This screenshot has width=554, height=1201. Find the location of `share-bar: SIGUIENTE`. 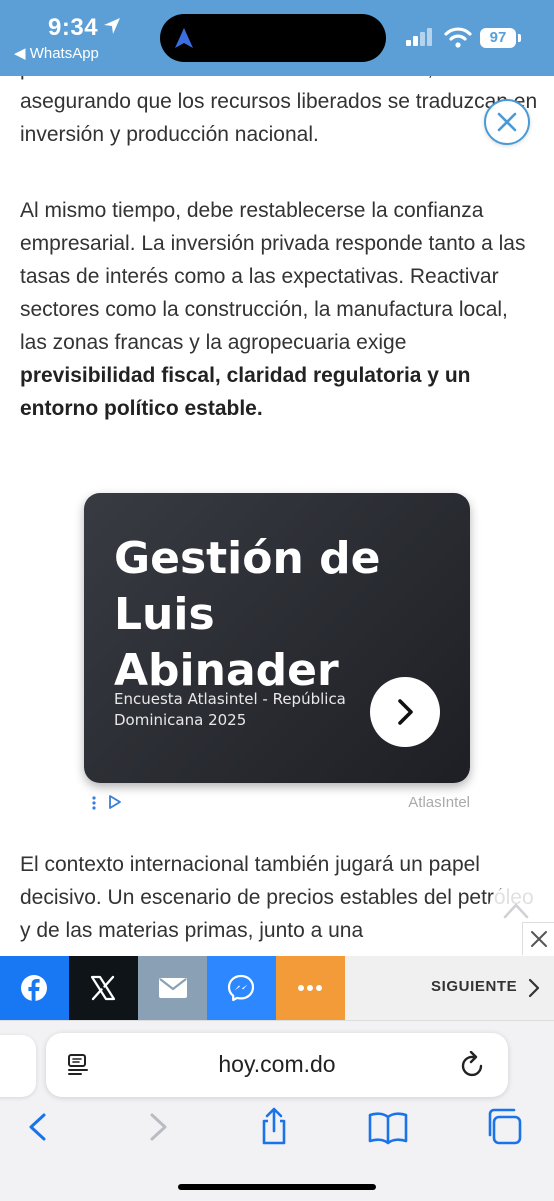

share-bar: SIGUIENTE is located at coordinates (277, 988).